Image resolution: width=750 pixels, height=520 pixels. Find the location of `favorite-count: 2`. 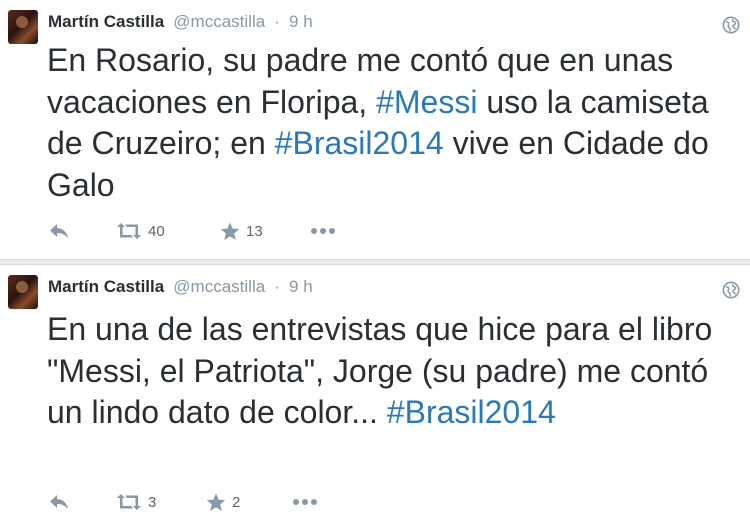

favorite-count: 2 is located at coordinates (236, 502).